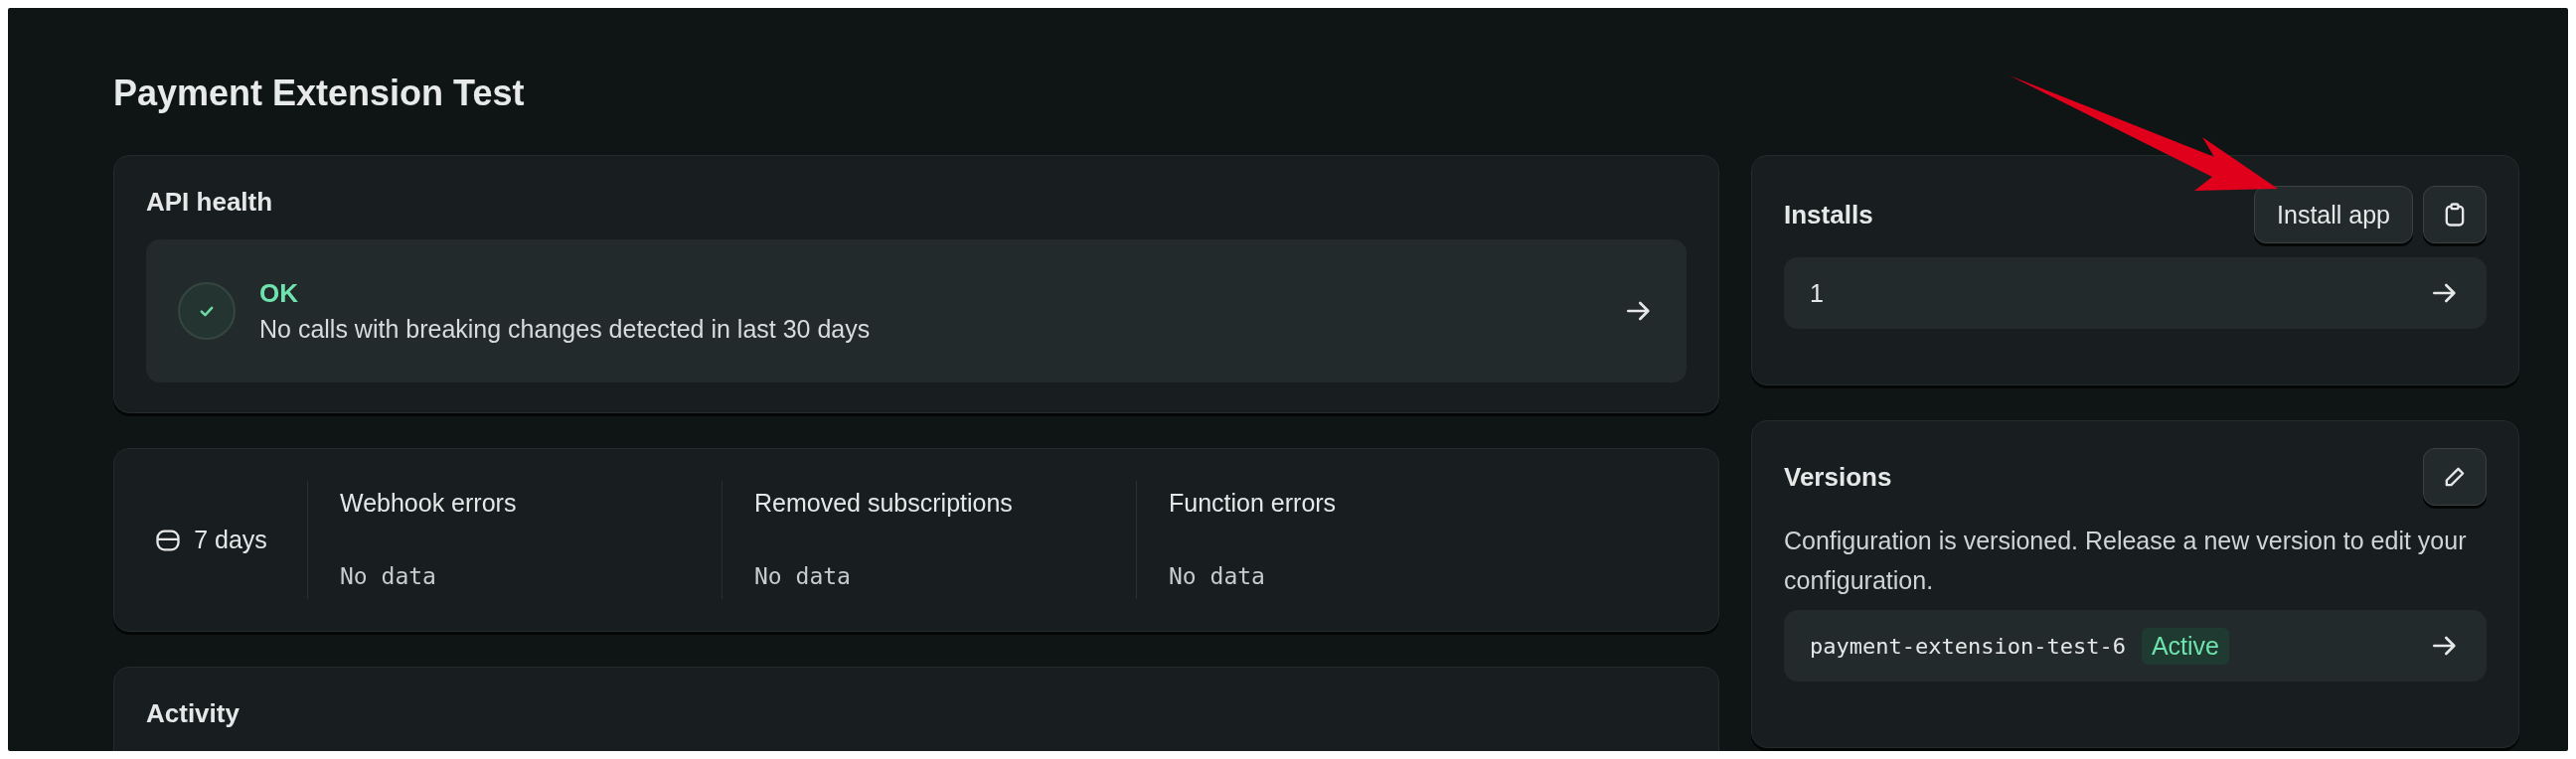 The height and width of the screenshot is (759, 2576). I want to click on status-row: OK No calls with breaking changes detected in last 30 days, so click(916, 310).